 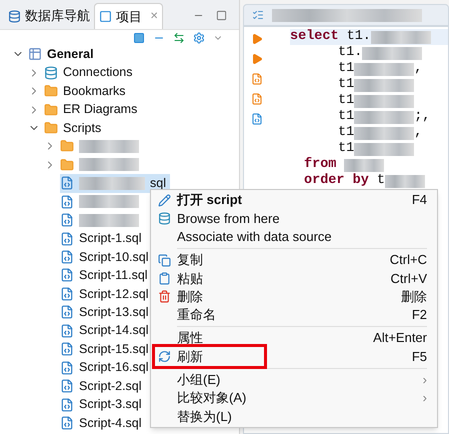 What do you see at coordinates (106, 257) in the screenshot?
I see `tree-item: Script-10.sql` at bounding box center [106, 257].